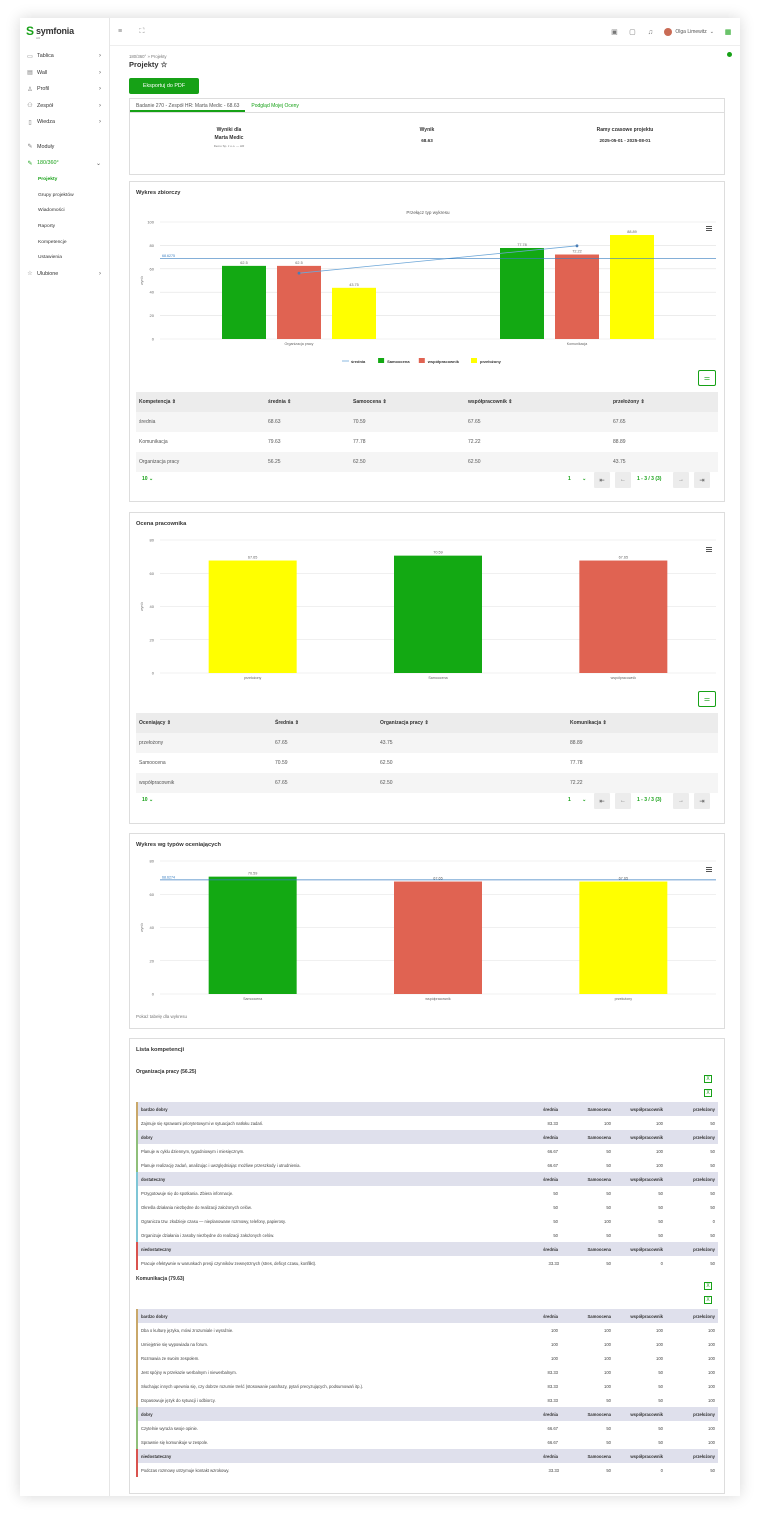  What do you see at coordinates (623, 616) in the screenshot?
I see `bar-współpracownik` at bounding box center [623, 616].